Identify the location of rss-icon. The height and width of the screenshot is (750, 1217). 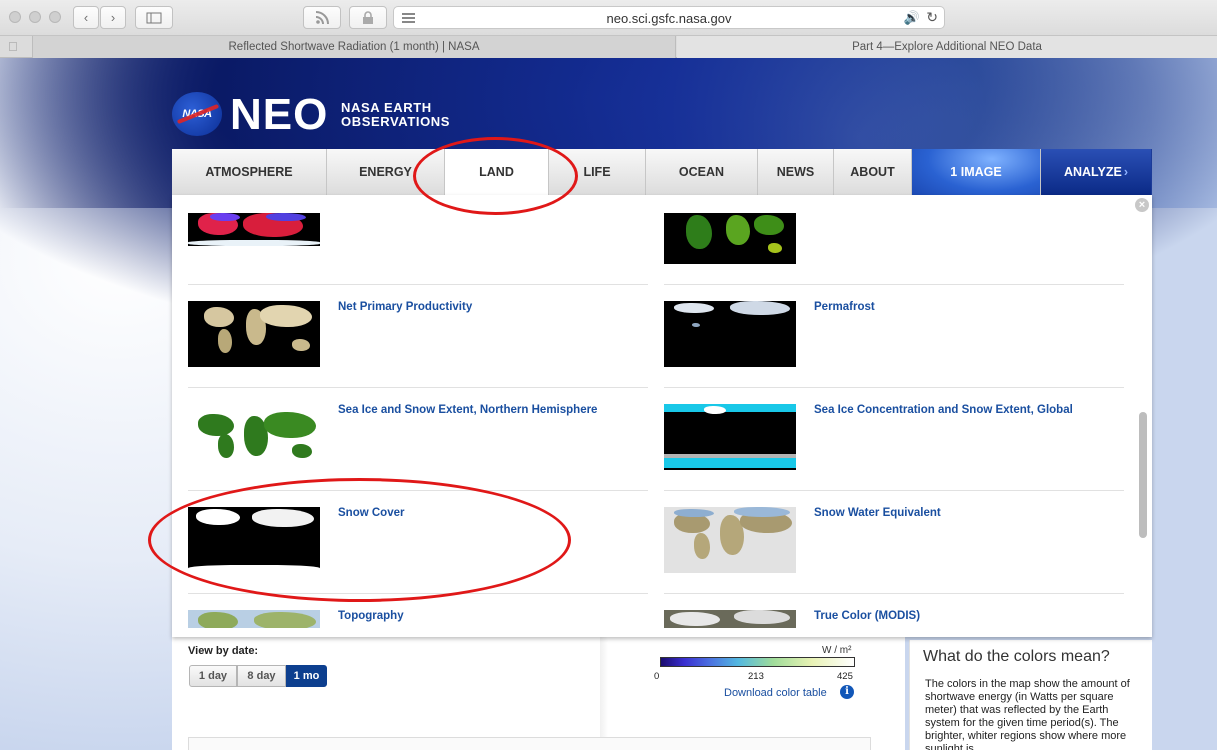
(322, 17).